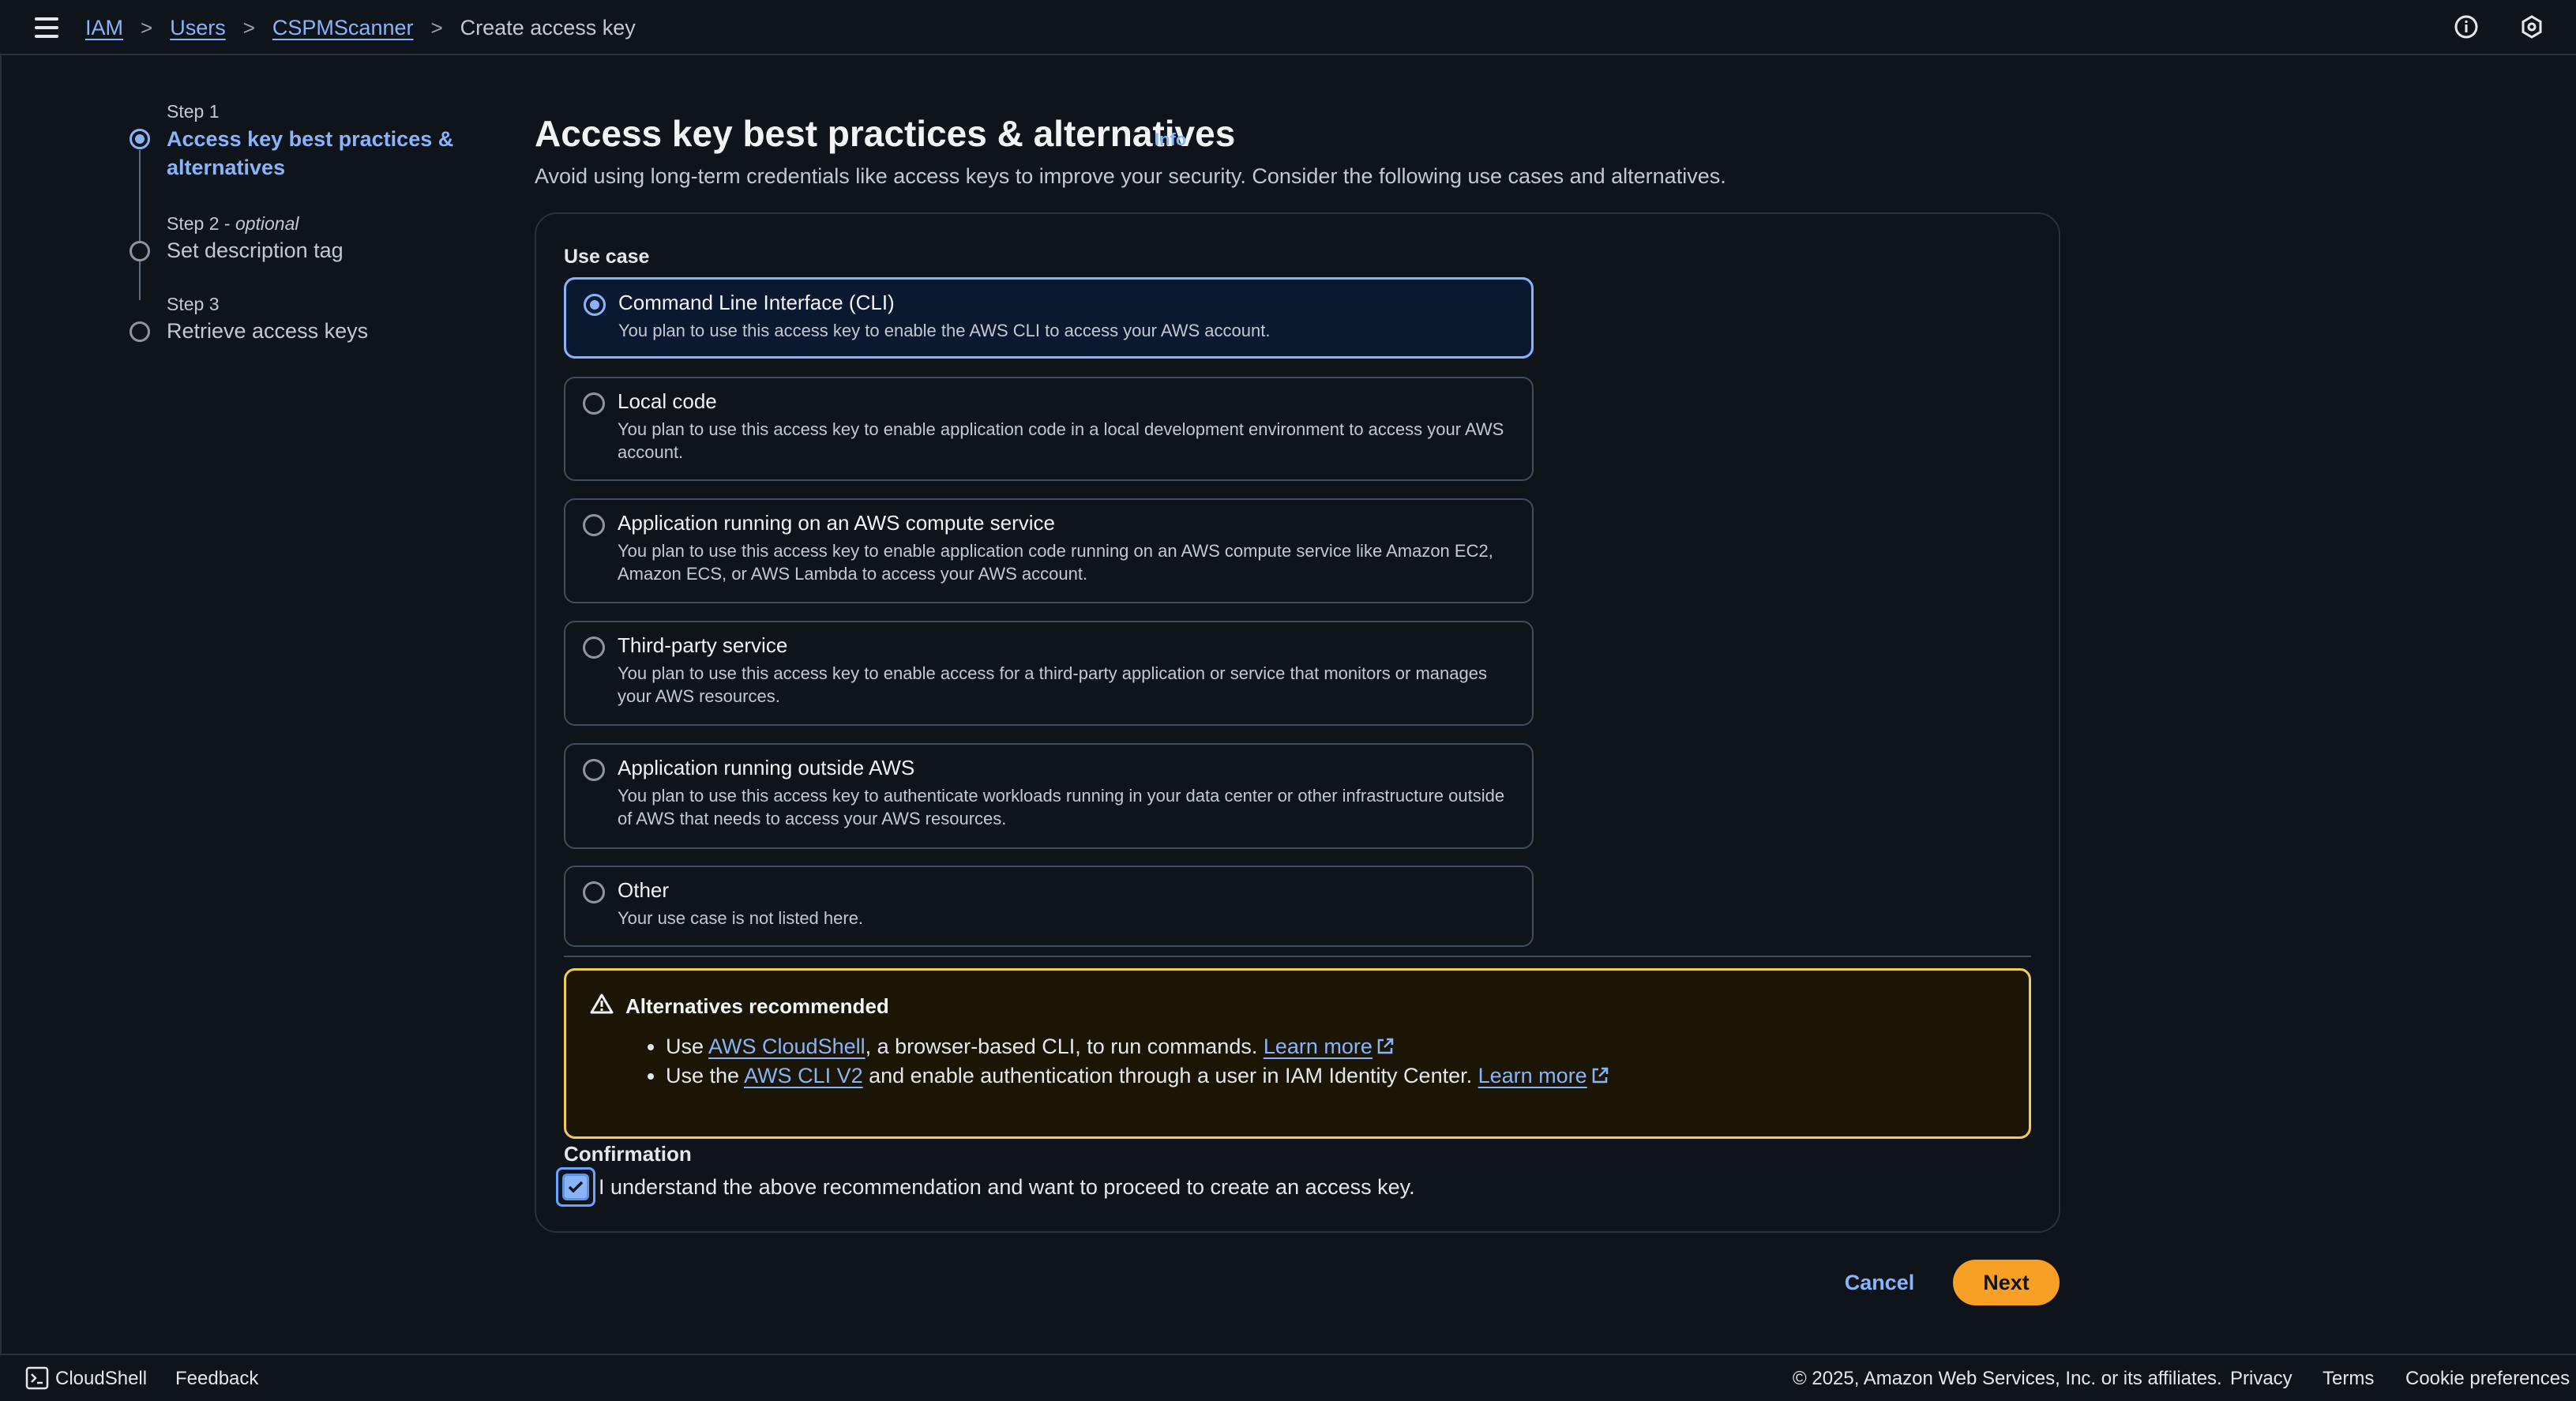 The image size is (2576, 1401). What do you see at coordinates (607, 257) in the screenshot?
I see `use-case-label: Use case` at bounding box center [607, 257].